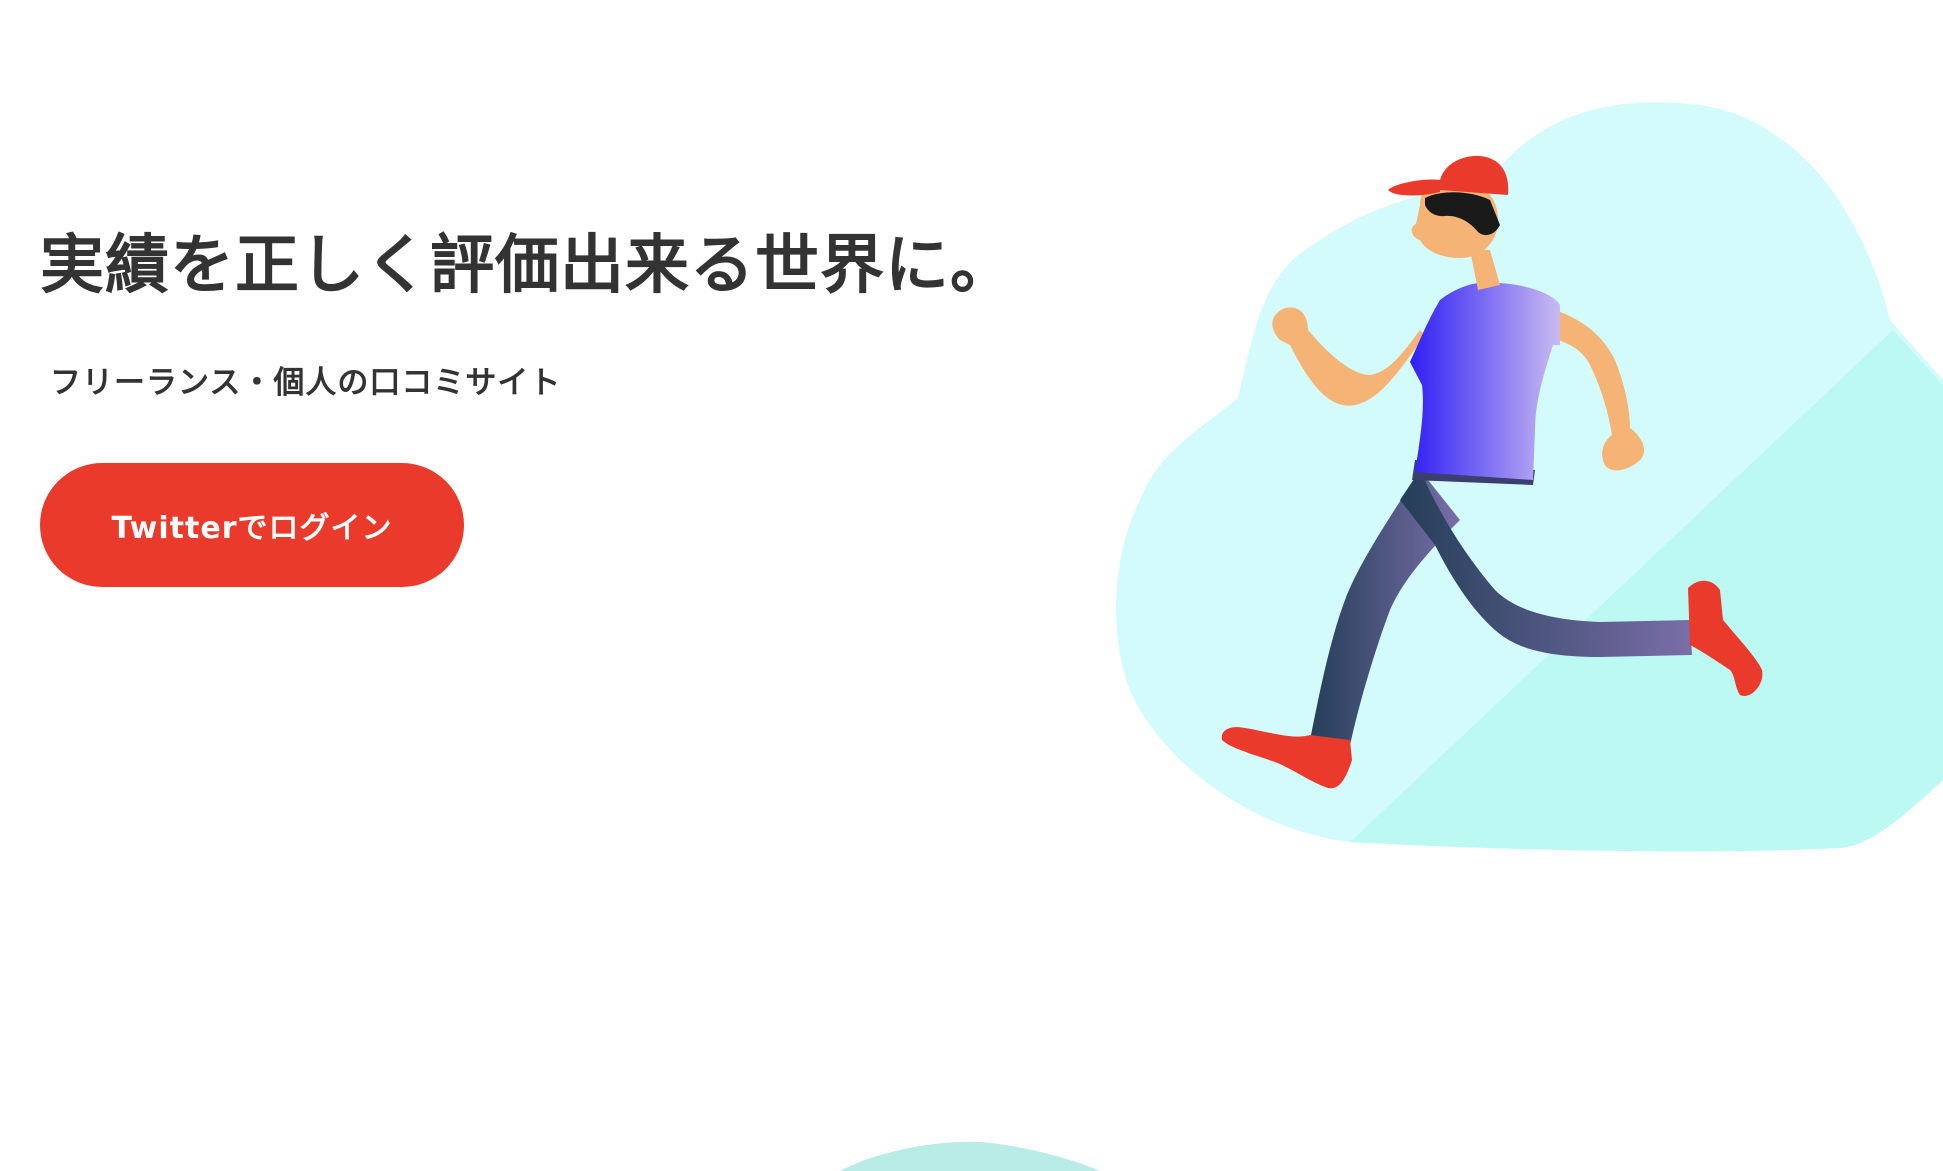 The image size is (1943, 1171). Describe the element at coordinates (527, 266) in the screenshot. I see `hero-headline: 実績を正しく評価出来る世界に。` at that location.